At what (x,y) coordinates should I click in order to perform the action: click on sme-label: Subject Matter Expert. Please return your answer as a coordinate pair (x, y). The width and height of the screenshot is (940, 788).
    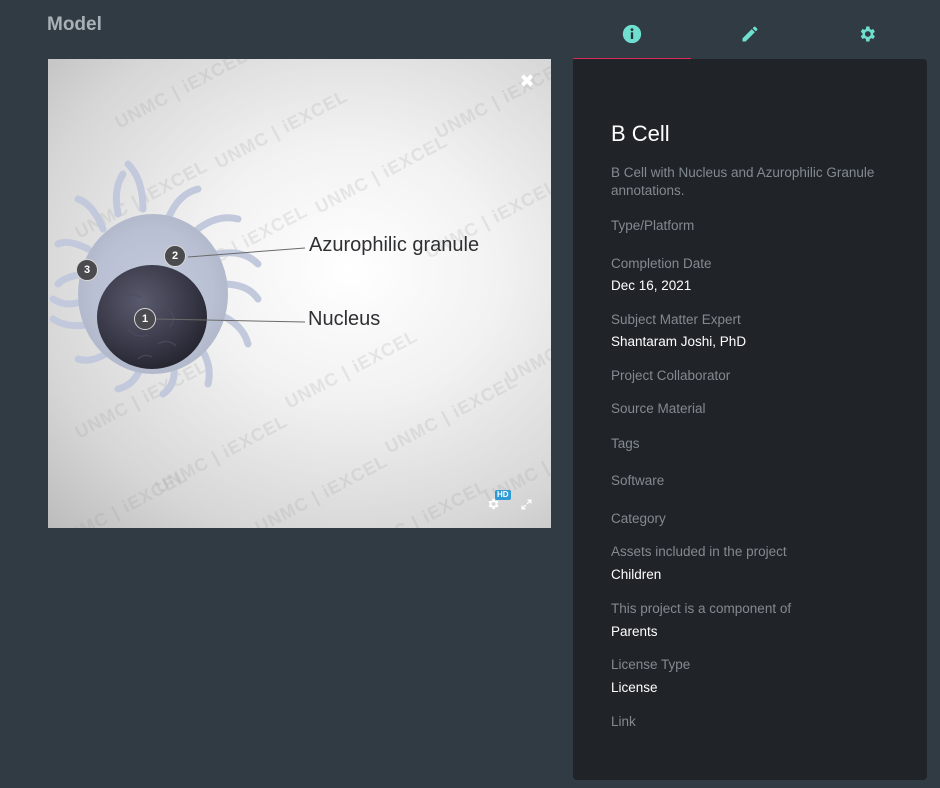
    Looking at the image, I should click on (676, 319).